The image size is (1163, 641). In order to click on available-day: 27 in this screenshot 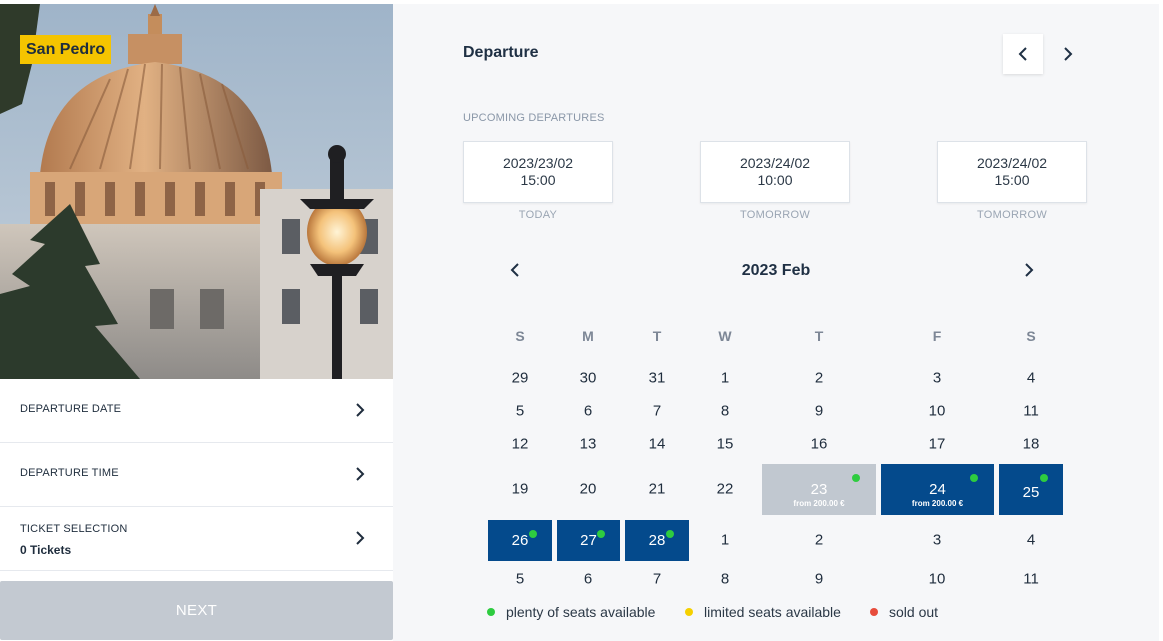, I will do `click(588, 540)`.